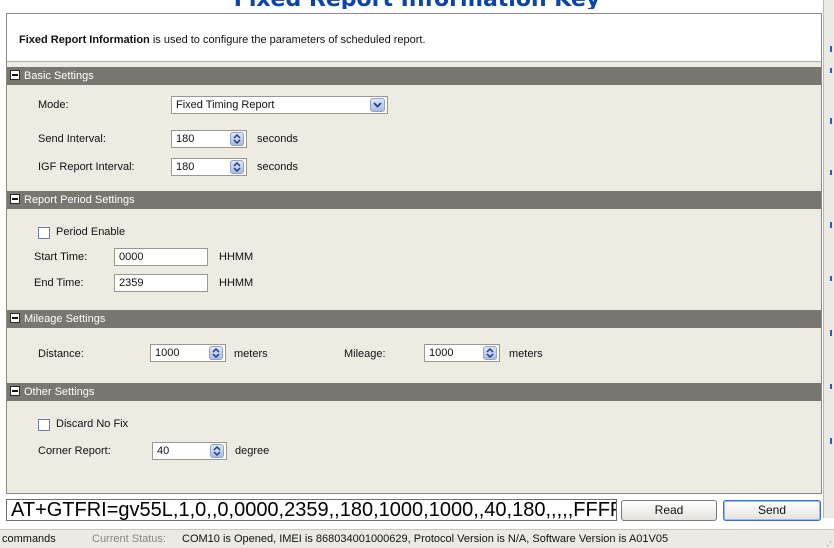 The height and width of the screenshot is (548, 834). I want to click on distance-value: 1000, so click(167, 353).